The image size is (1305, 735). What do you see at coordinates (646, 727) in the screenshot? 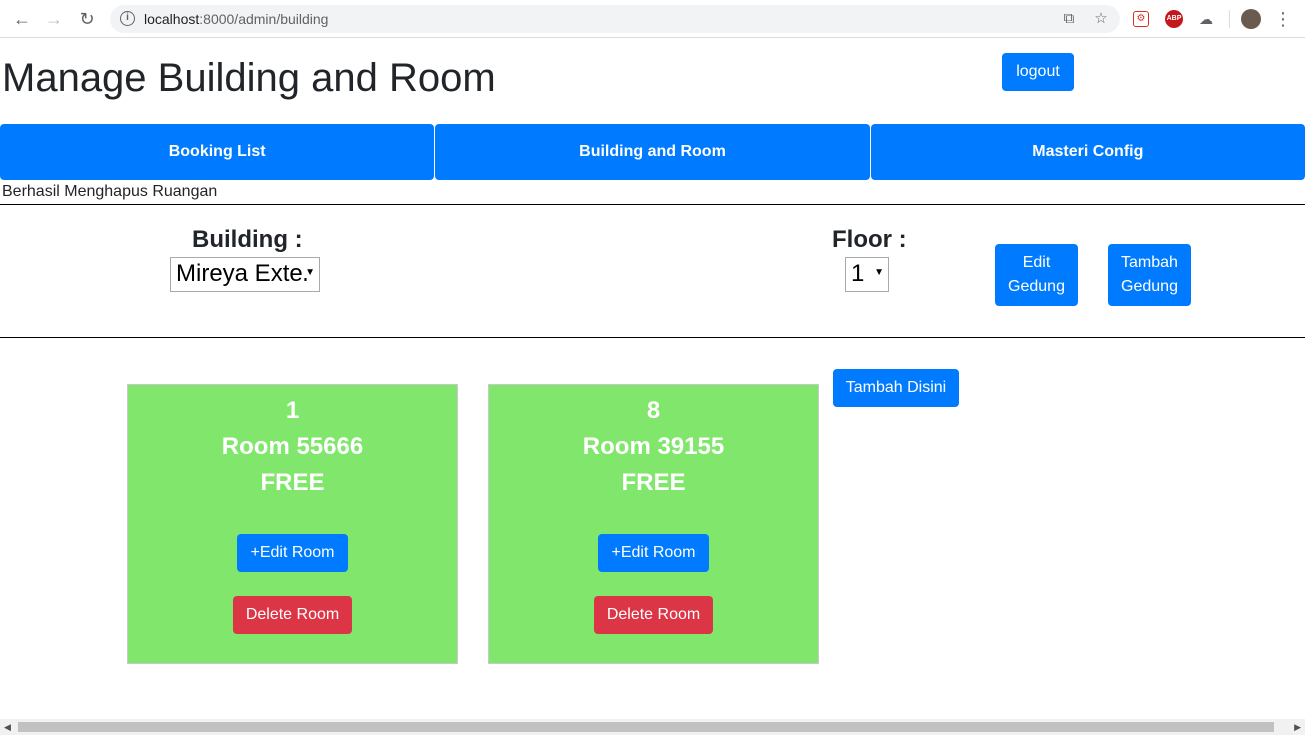
I see `scrollbar-thumb` at bounding box center [646, 727].